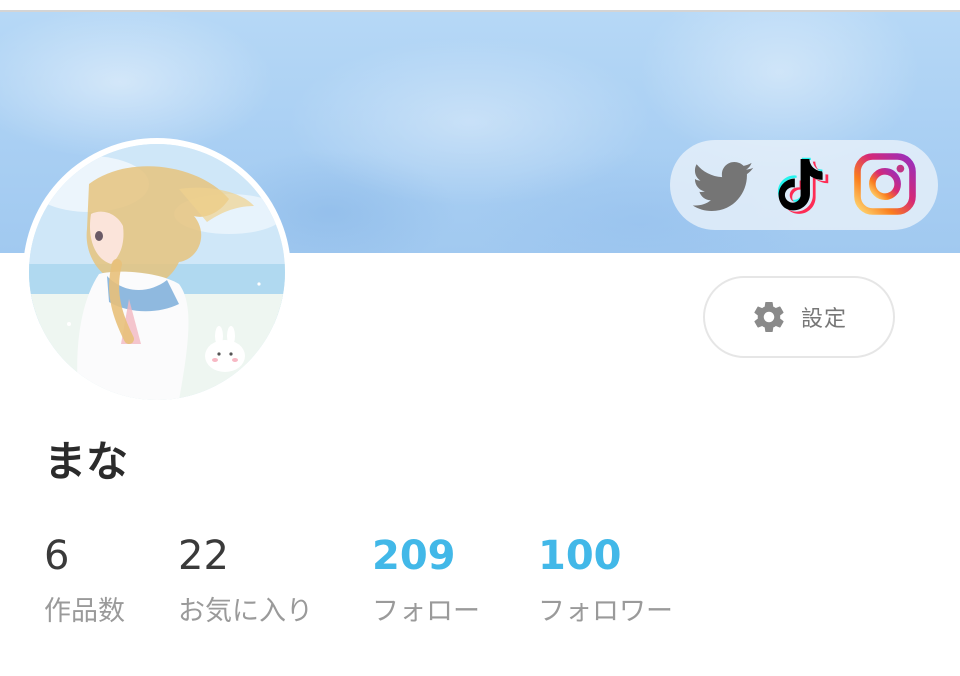 The width and height of the screenshot is (960, 676). I want to click on instagram-camera-icon, so click(885, 184).